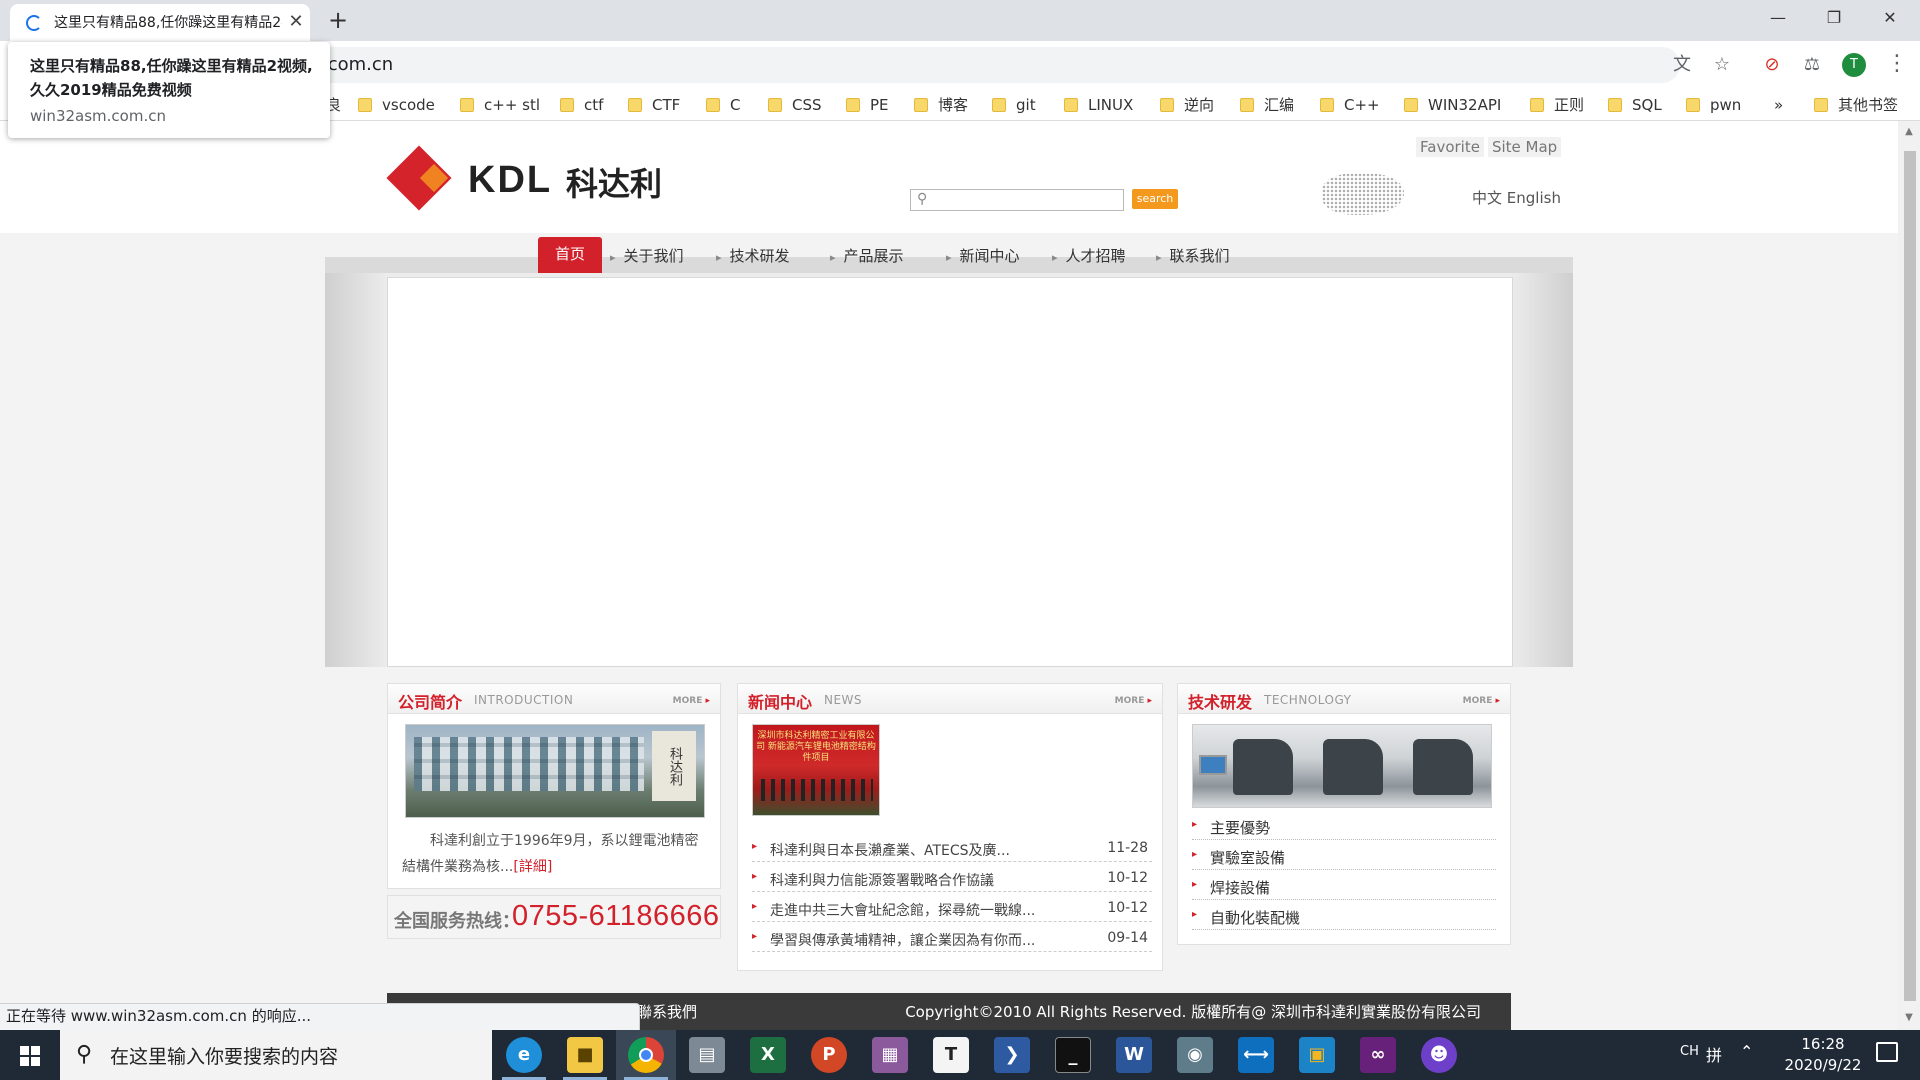  What do you see at coordinates (30, 1055) in the screenshot?
I see `start-button` at bounding box center [30, 1055].